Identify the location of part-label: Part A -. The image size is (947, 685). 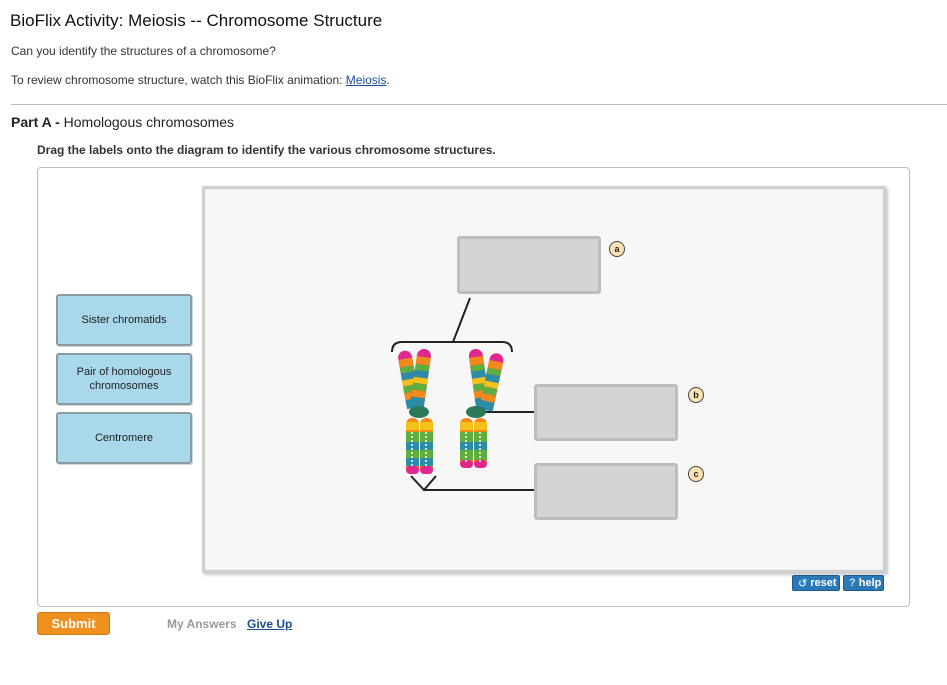
(37, 122).